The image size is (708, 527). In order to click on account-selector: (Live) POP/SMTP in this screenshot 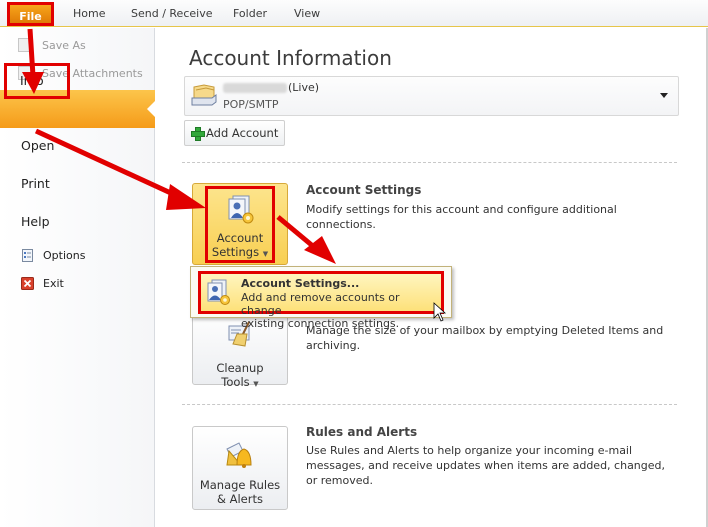, I will do `click(431, 96)`.